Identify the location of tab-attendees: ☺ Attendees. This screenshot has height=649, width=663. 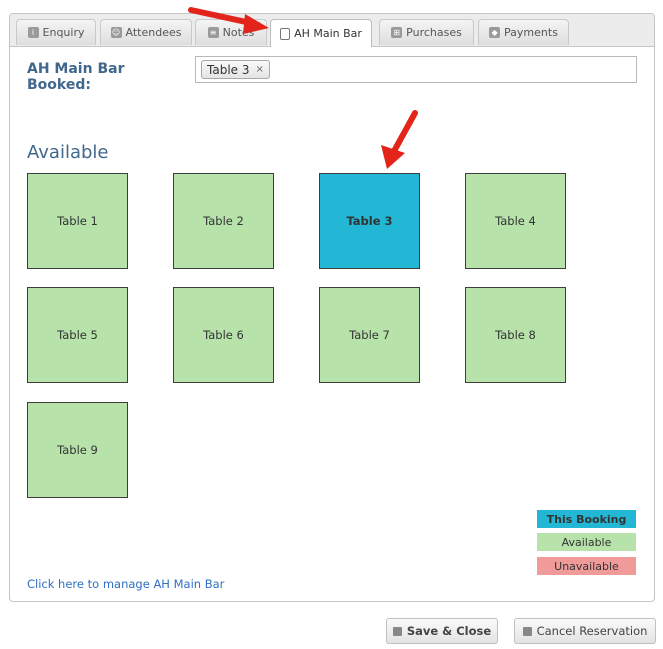
(146, 32).